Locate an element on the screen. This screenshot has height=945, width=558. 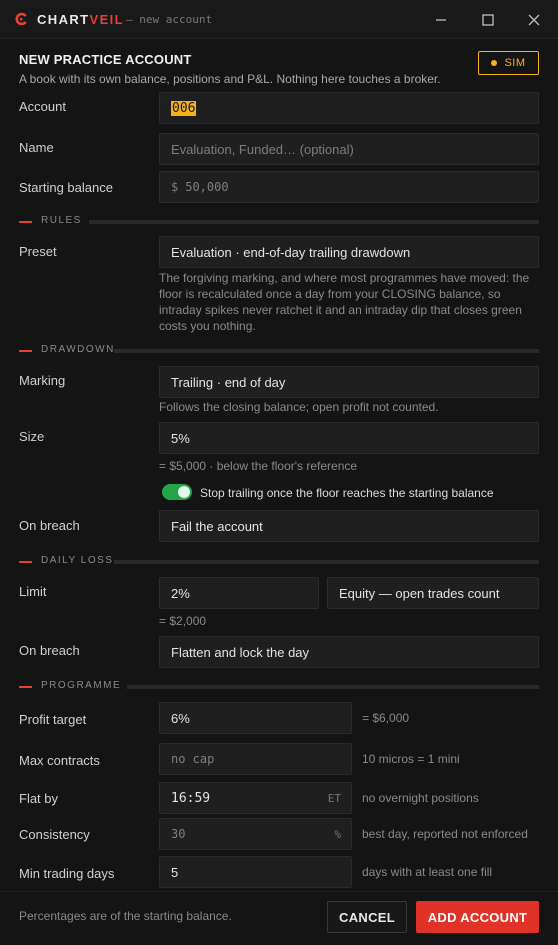
section-programme-divider is located at coordinates (333, 687).